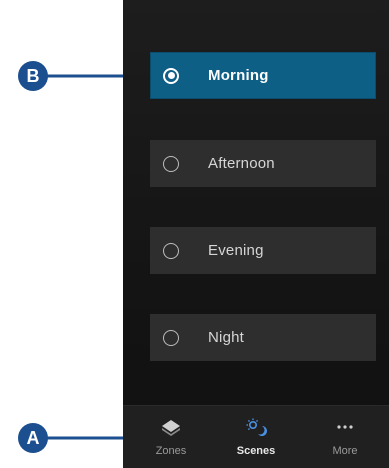  I want to click on zones-icon, so click(171, 428).